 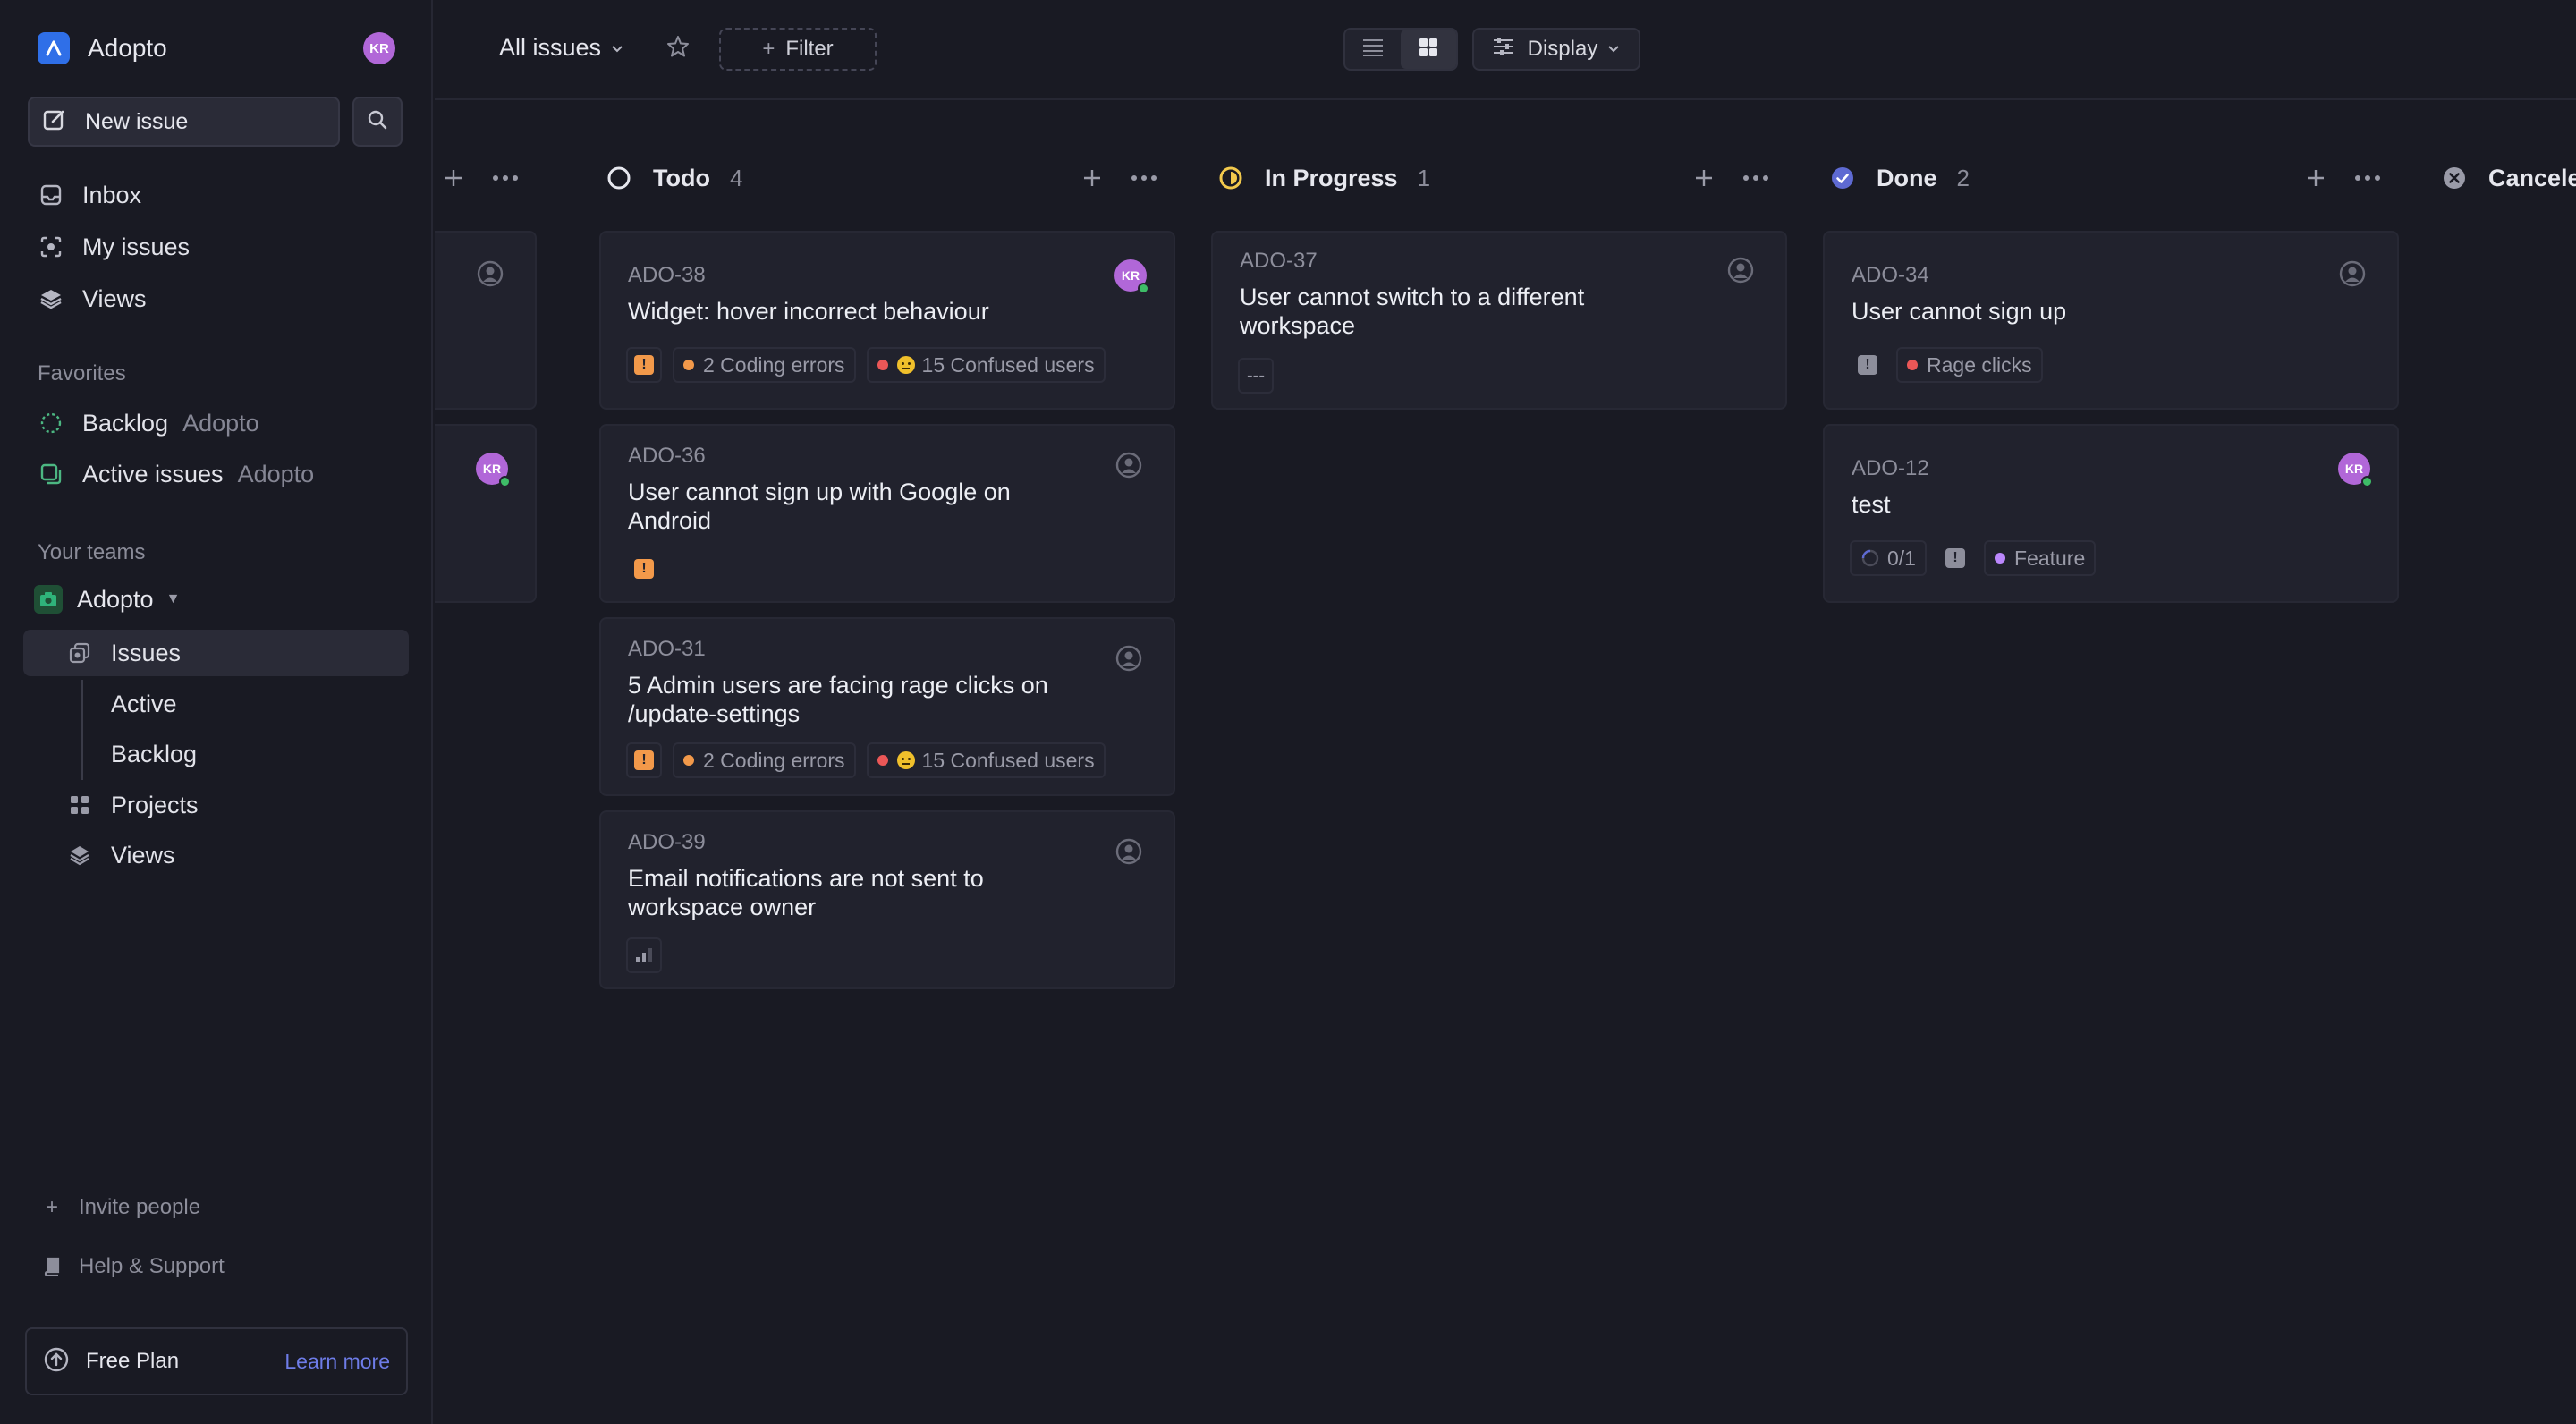 What do you see at coordinates (51, 423) in the screenshot?
I see `backlog-status-icon` at bounding box center [51, 423].